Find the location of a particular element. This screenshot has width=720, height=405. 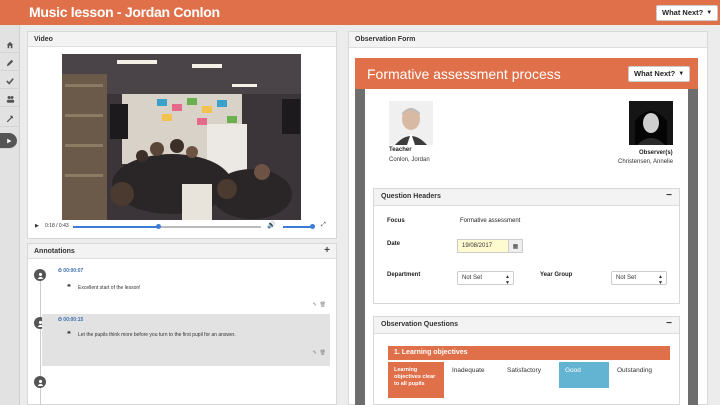

annotation-time: ⏱ 00:00:15 is located at coordinates (70, 320).